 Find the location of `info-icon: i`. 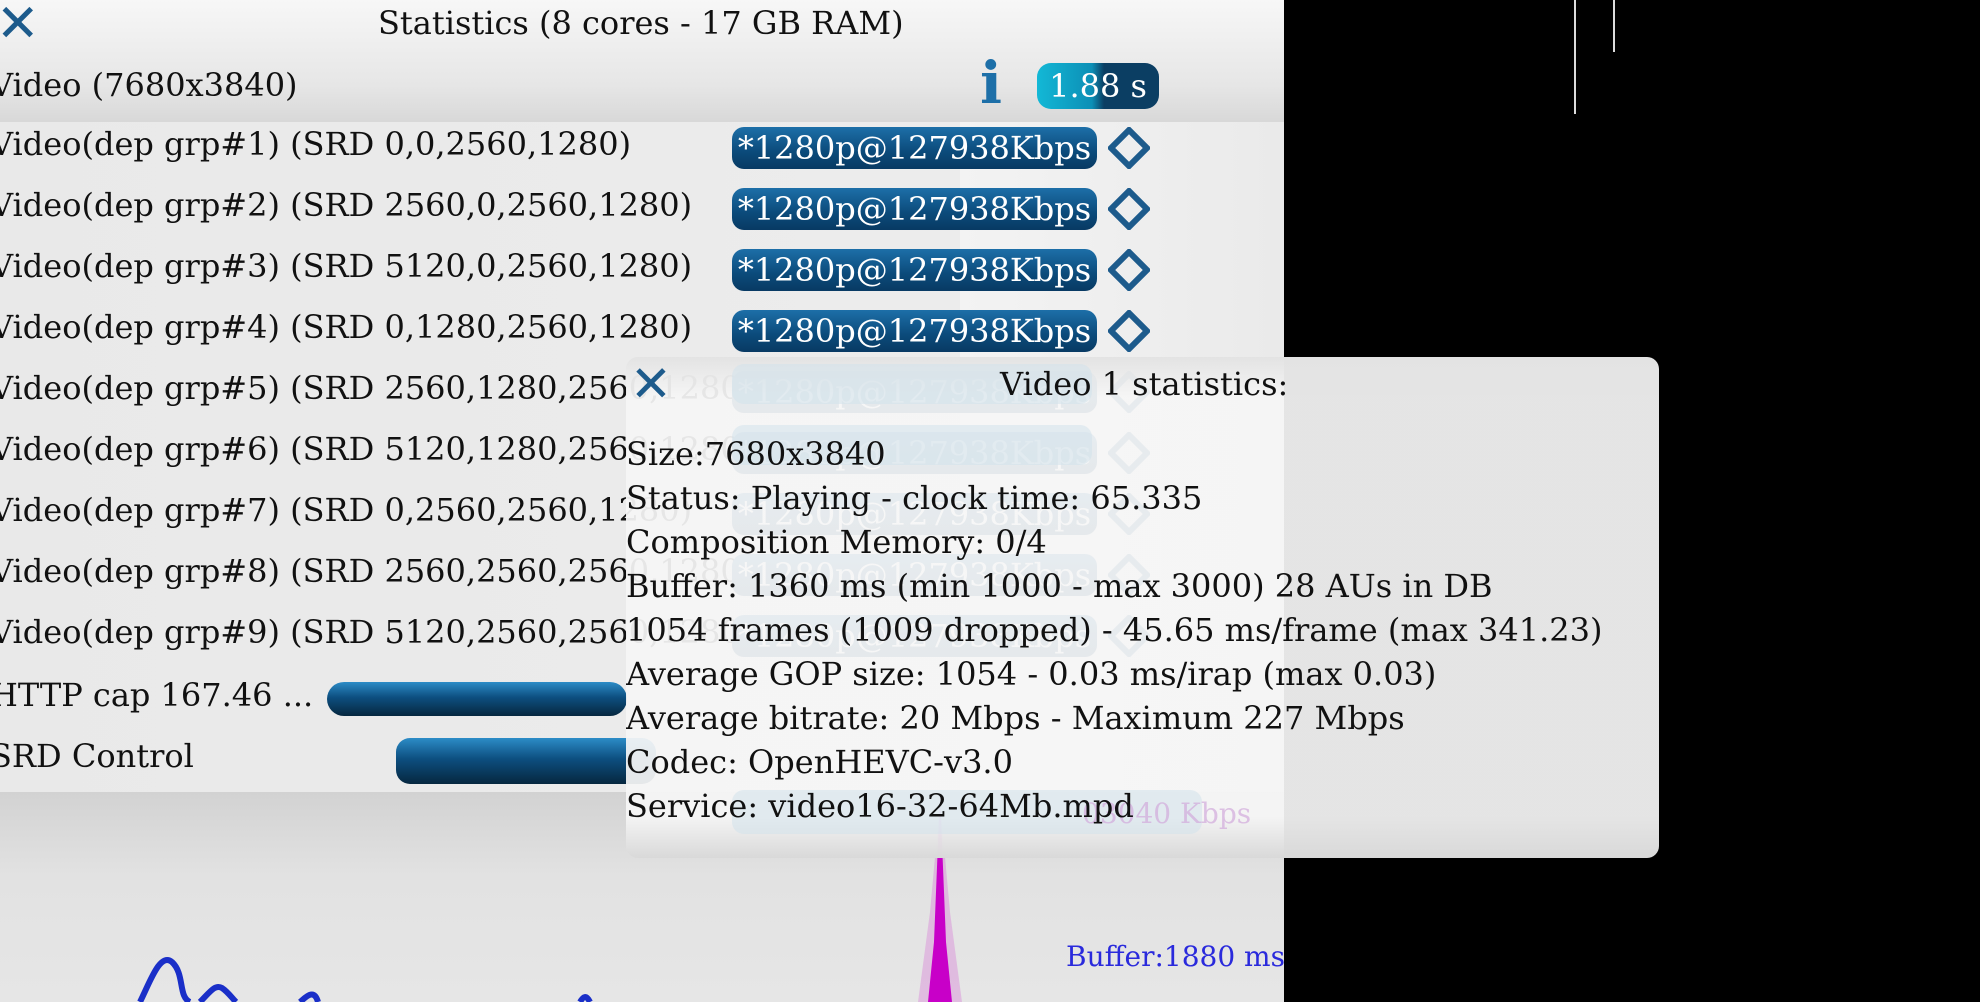

info-icon: i is located at coordinates (991, 83).